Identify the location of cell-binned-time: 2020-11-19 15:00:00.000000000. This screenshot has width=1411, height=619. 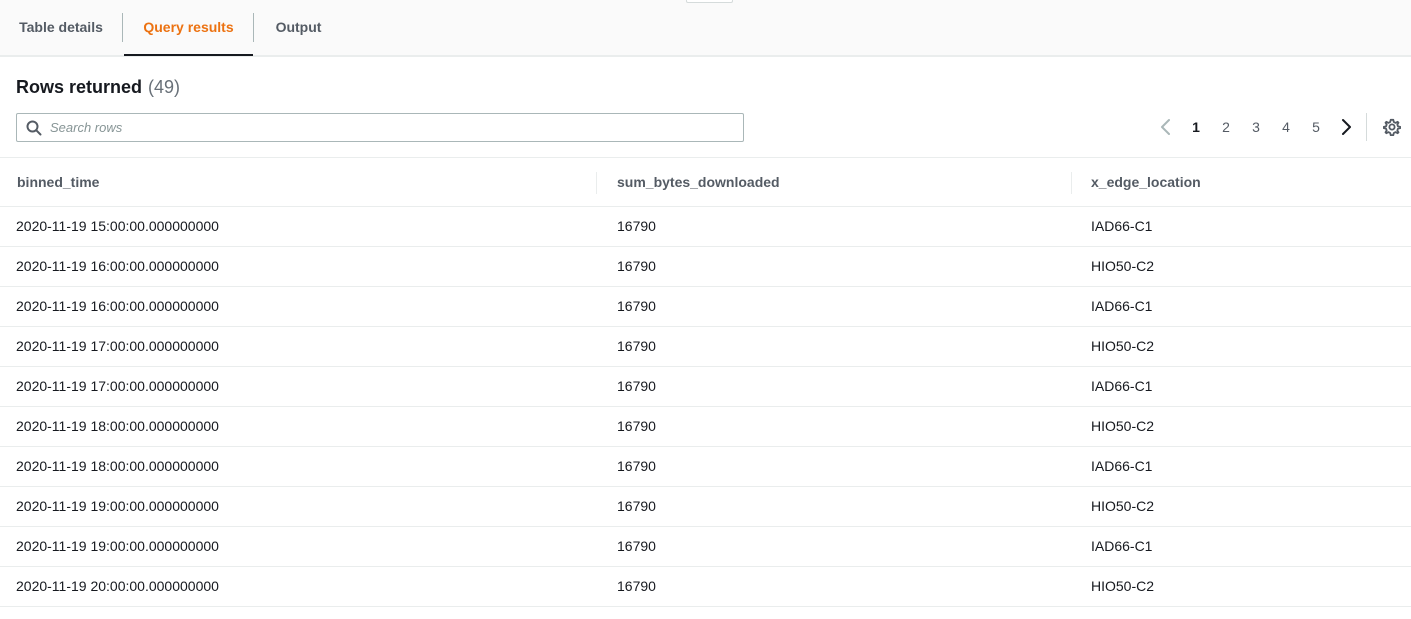
(117, 226).